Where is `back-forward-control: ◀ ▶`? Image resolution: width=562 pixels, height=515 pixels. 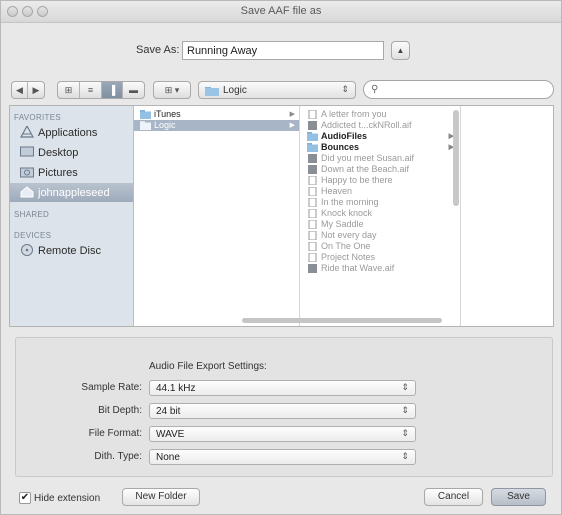 back-forward-control: ◀ ▶ is located at coordinates (28, 90).